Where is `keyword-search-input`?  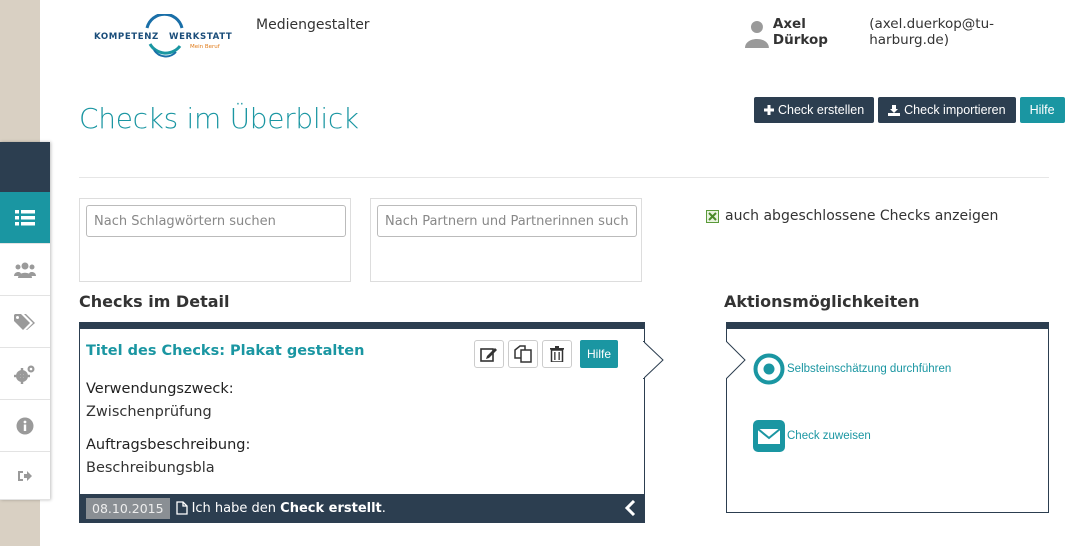 keyword-search-input is located at coordinates (216, 221).